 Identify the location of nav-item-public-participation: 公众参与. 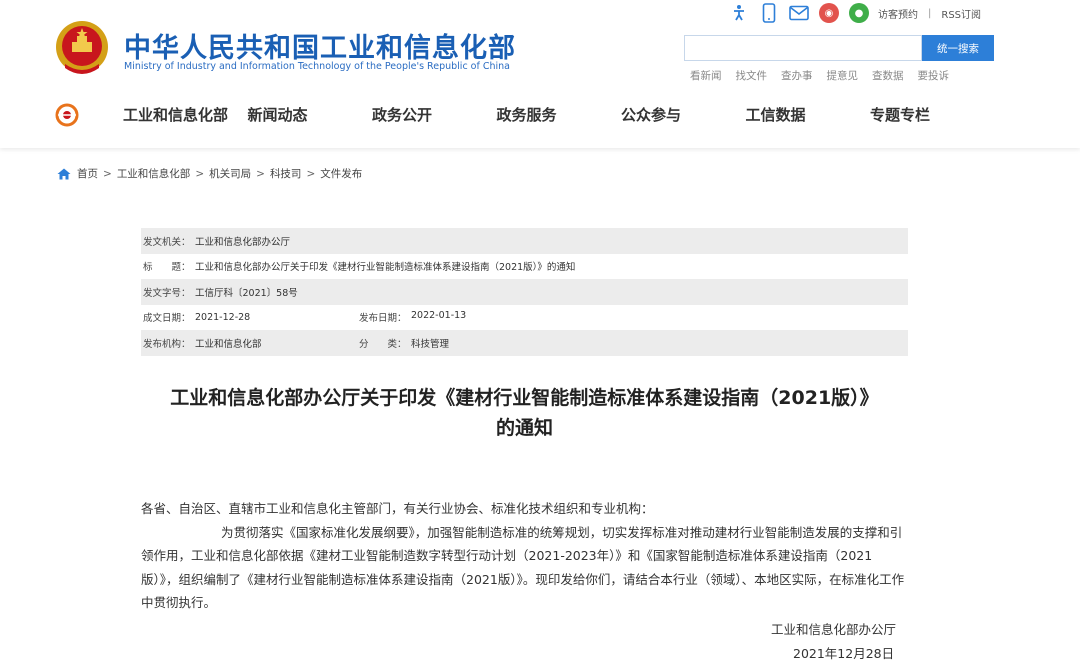
(683, 114).